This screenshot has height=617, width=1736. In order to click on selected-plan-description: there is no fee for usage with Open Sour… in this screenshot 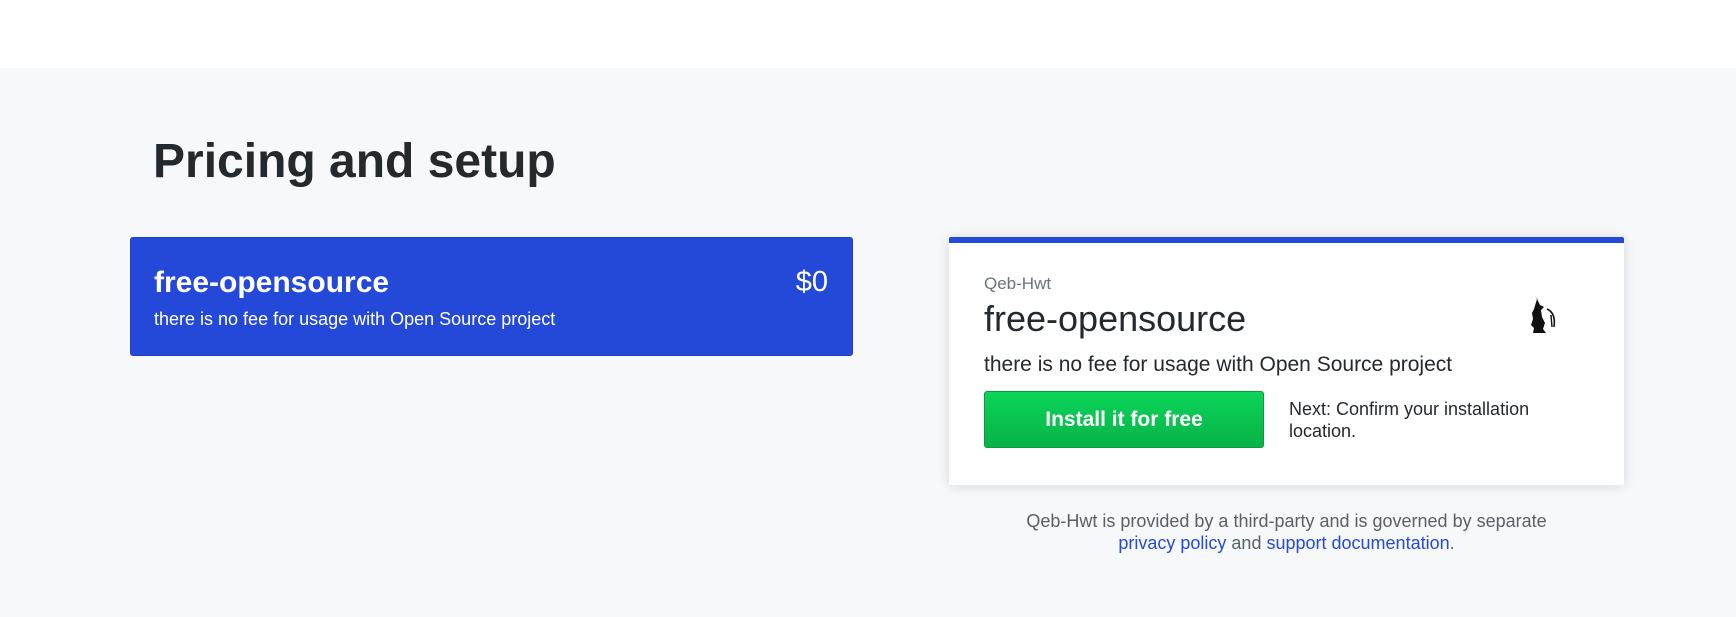, I will do `click(1218, 364)`.